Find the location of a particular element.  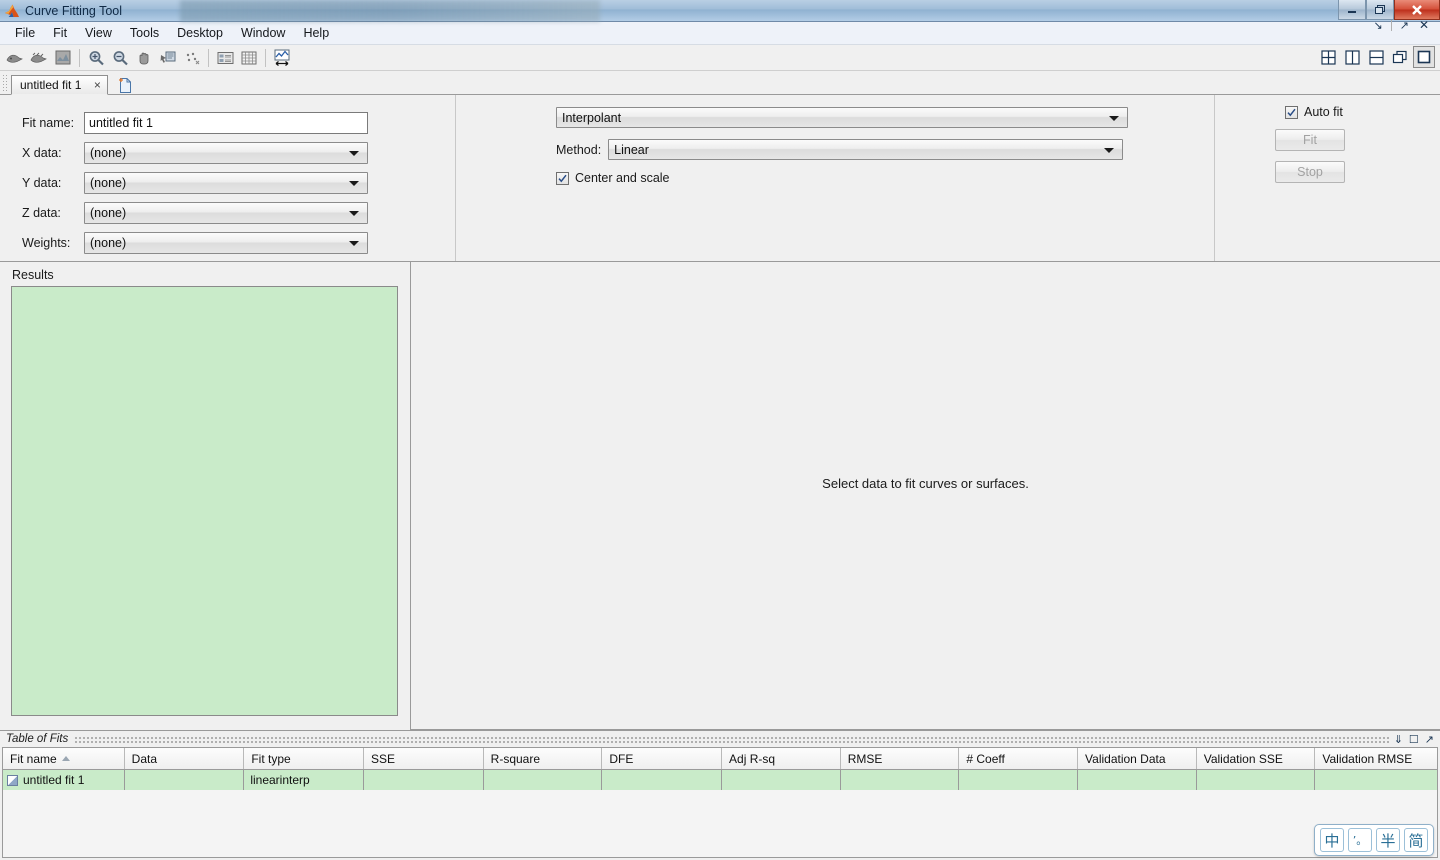

weights-label: Weights: is located at coordinates (46, 243).